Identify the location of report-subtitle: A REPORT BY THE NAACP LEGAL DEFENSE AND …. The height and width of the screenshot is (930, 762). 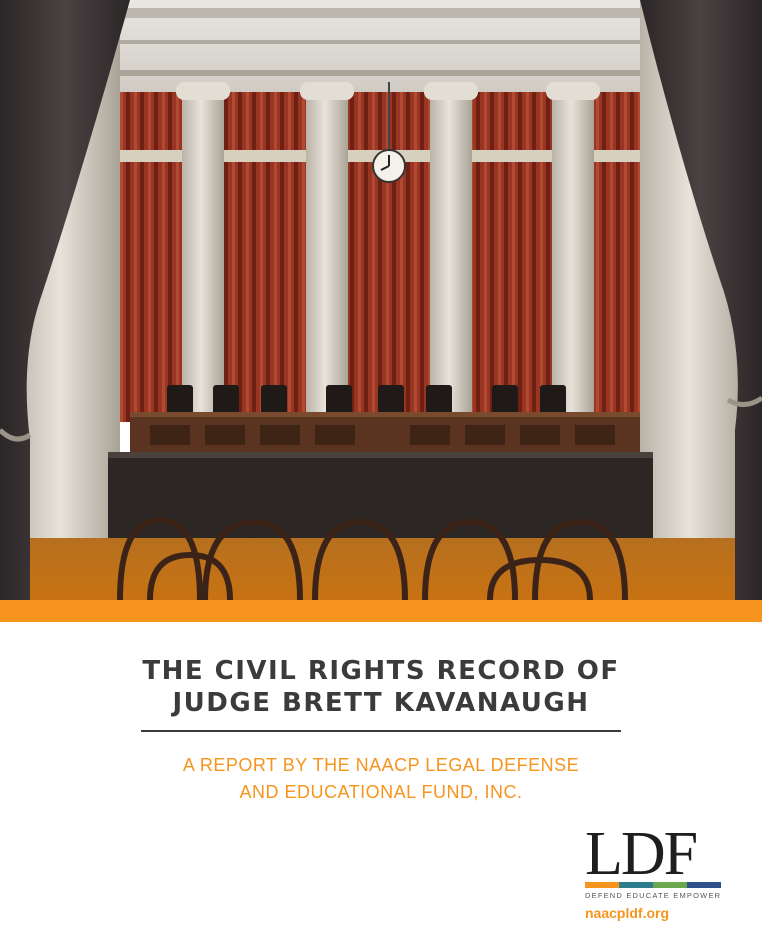
(381, 779).